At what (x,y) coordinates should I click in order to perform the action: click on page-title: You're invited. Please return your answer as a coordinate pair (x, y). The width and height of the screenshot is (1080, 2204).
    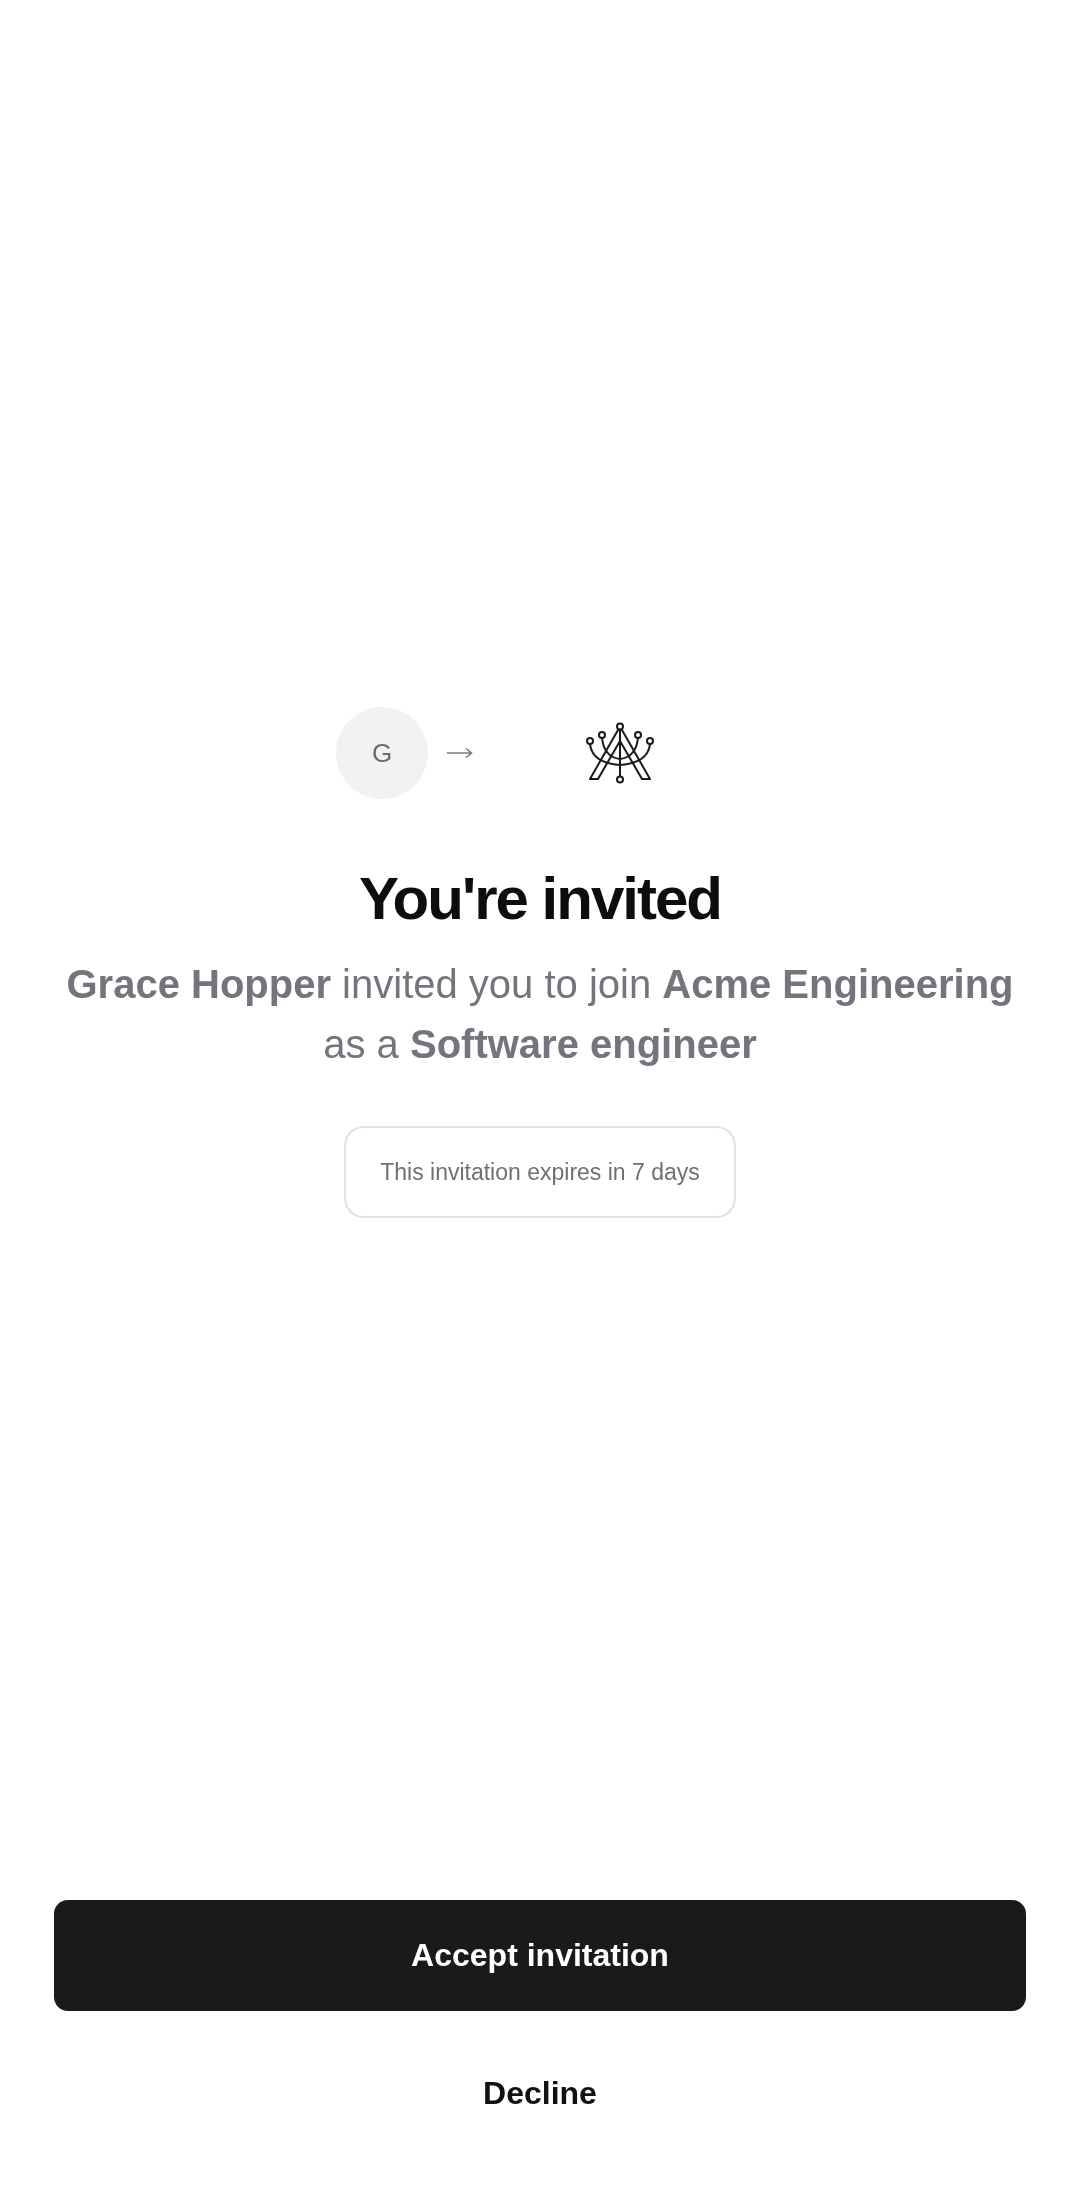
    Looking at the image, I should click on (540, 899).